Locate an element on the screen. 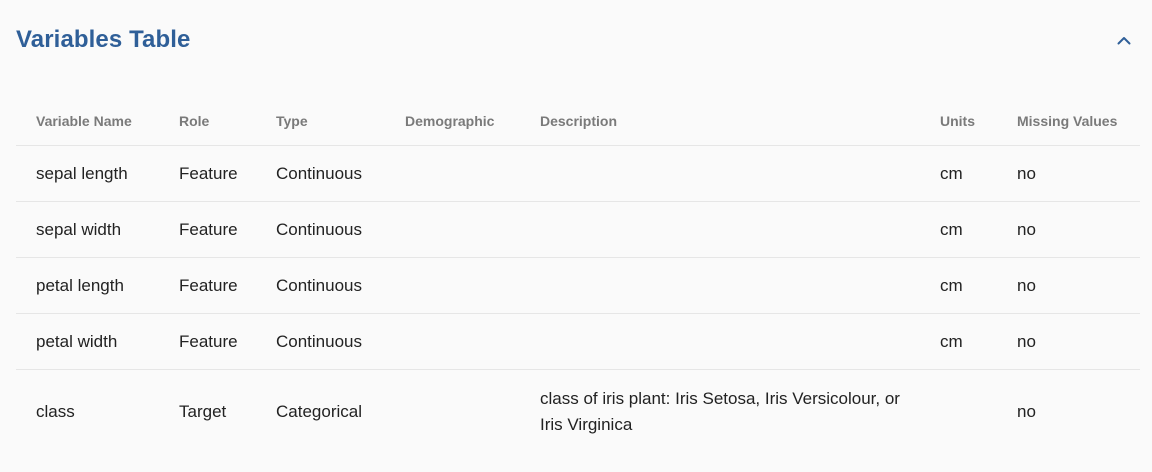 The height and width of the screenshot is (472, 1152). table-row: sepal length Feature Continuous cm no is located at coordinates (578, 173).